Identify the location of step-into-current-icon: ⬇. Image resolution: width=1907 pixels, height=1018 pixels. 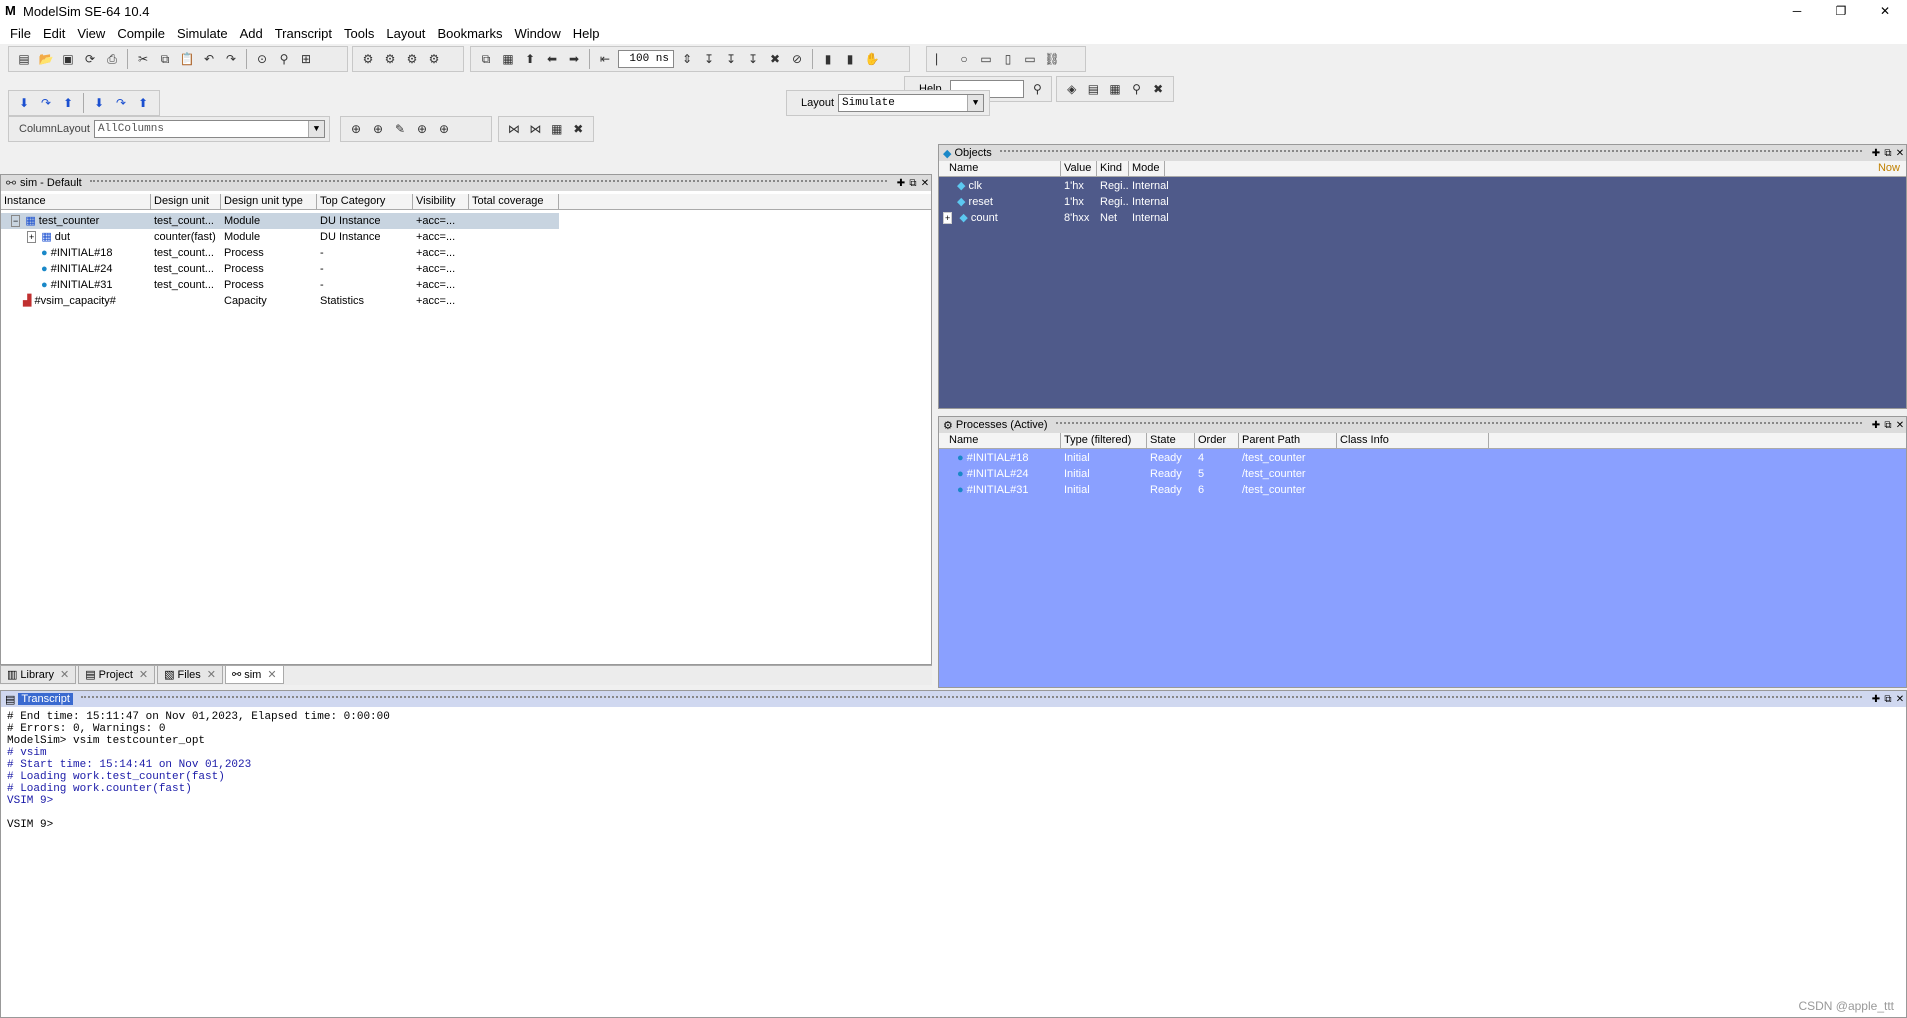
(99, 103).